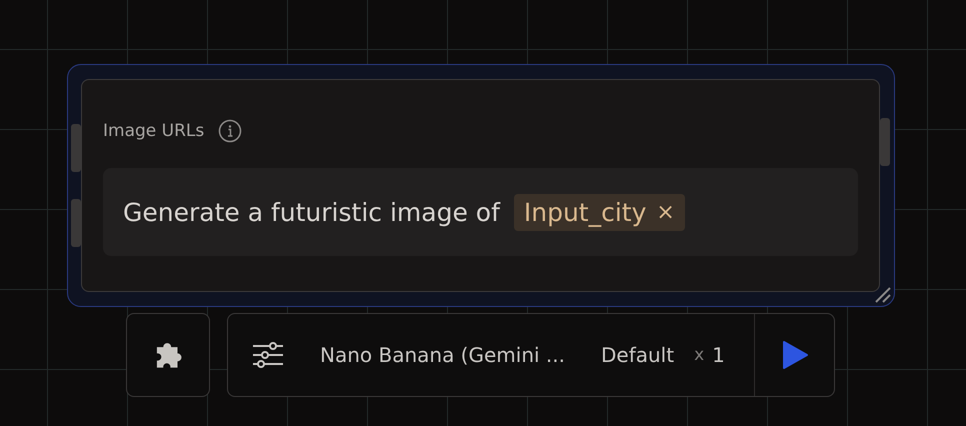 This screenshot has height=426, width=966. I want to click on settings-sliders-icon, so click(268, 355).